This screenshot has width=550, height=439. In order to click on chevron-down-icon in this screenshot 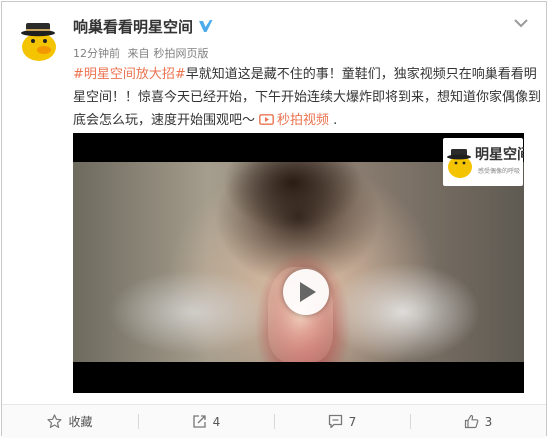, I will do `click(521, 23)`.